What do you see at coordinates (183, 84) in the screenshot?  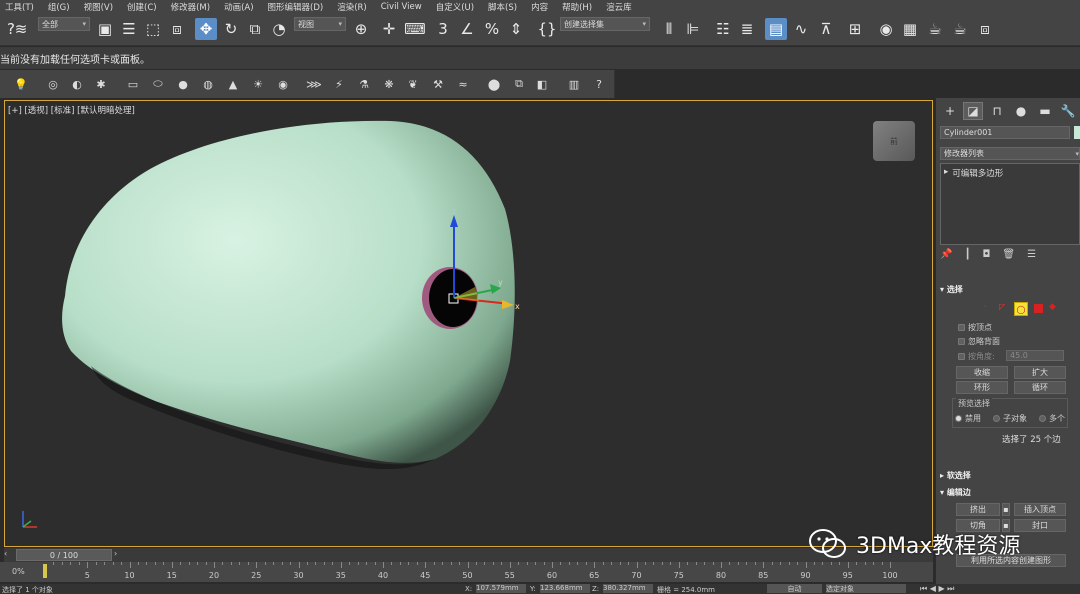 I see `sphere-icon: ●` at bounding box center [183, 84].